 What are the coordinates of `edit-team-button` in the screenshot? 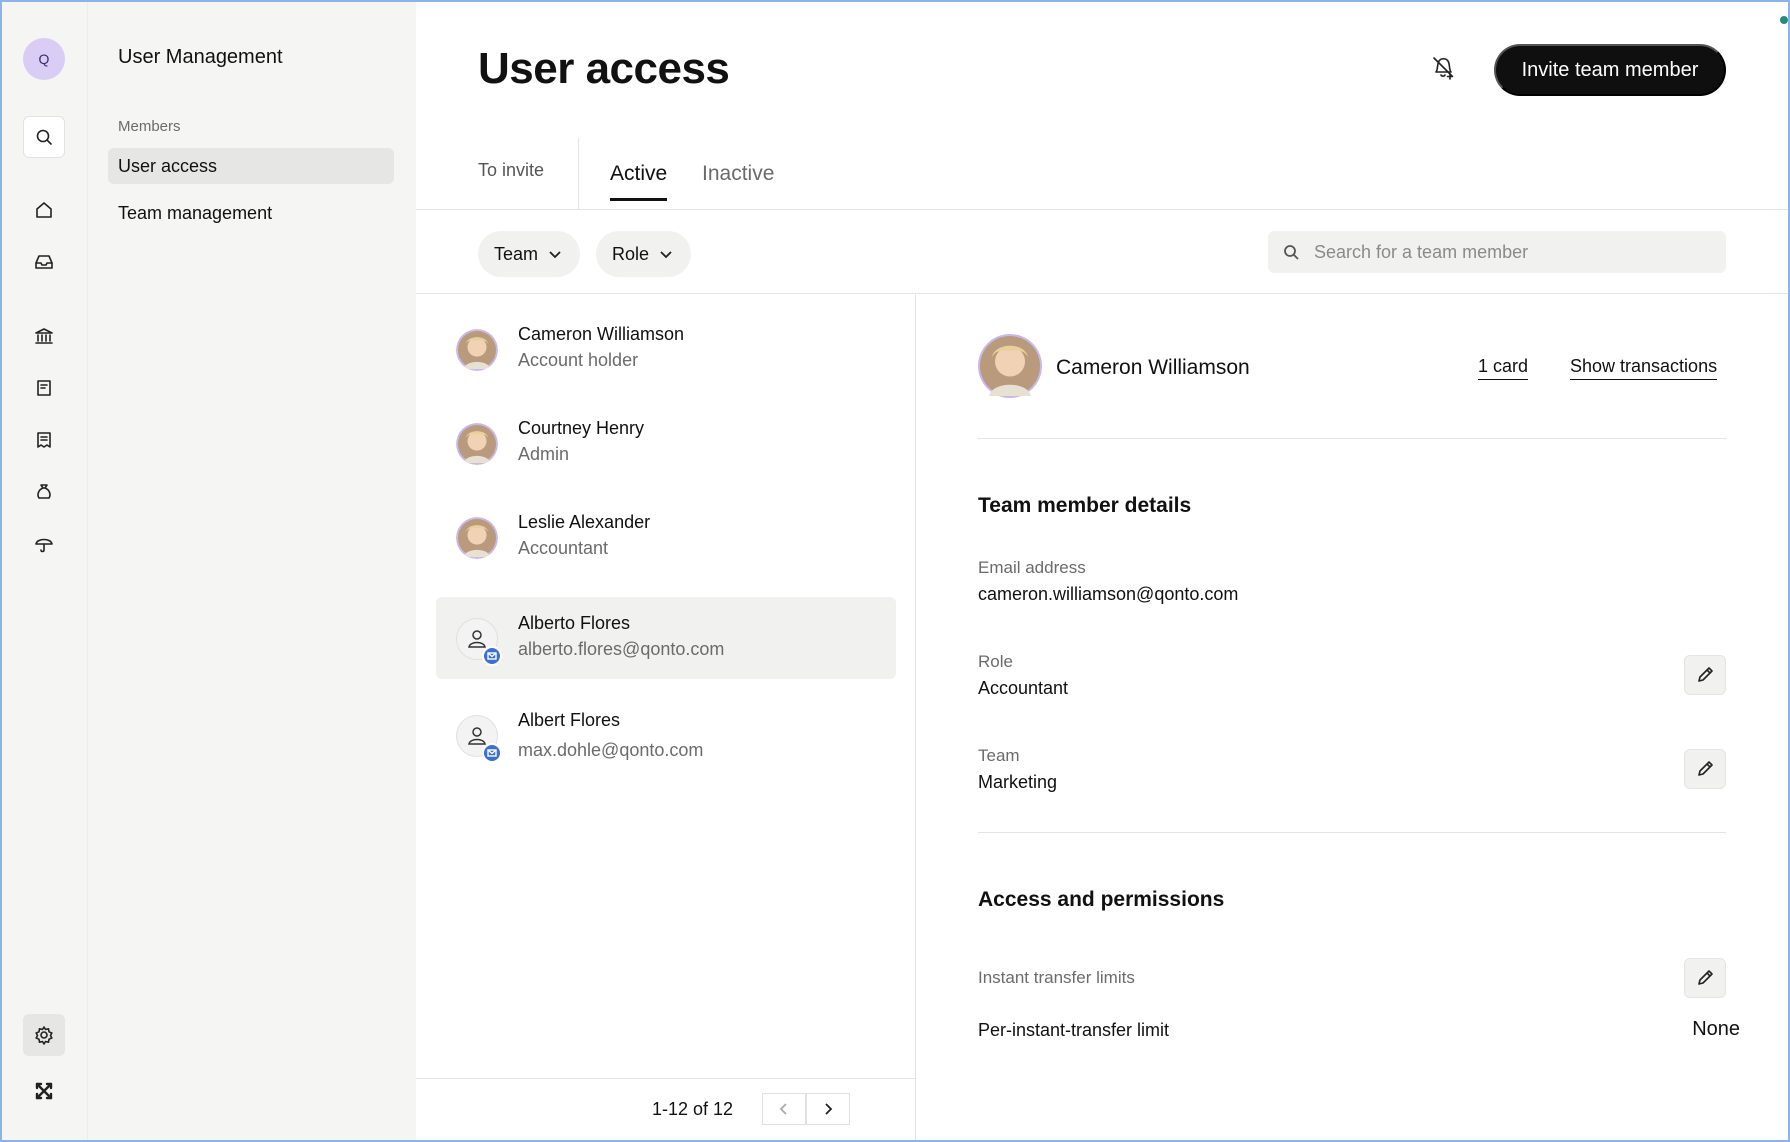 It's located at (1705, 769).